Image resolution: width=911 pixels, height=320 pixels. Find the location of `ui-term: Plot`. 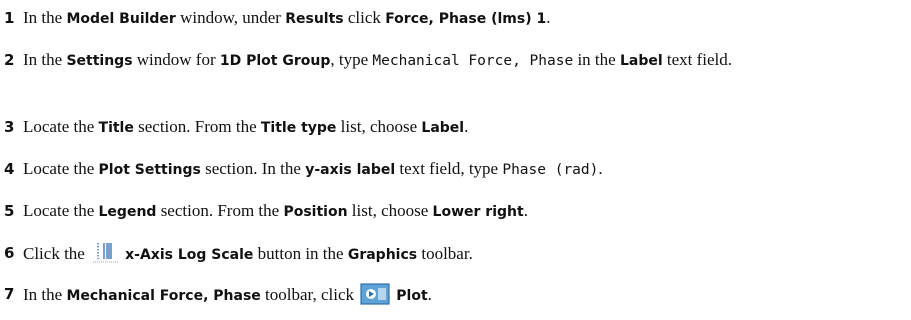

ui-term: Plot is located at coordinates (412, 296).